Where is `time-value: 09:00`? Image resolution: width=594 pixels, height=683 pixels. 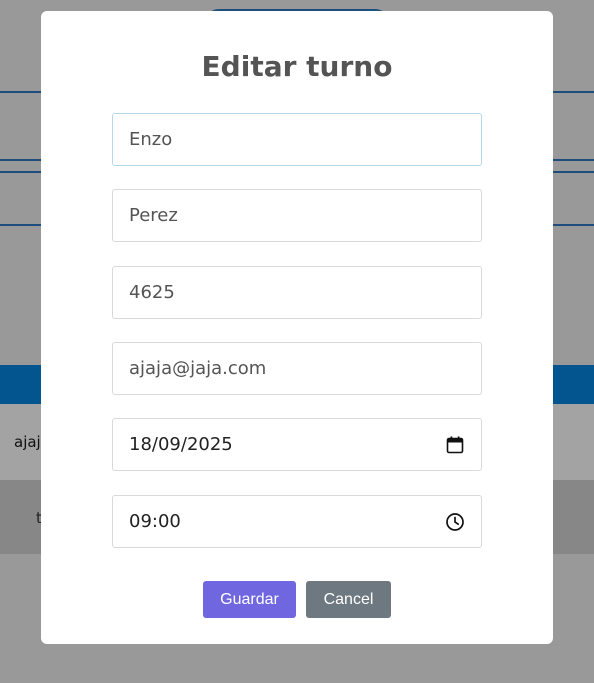
time-value: 09:00 is located at coordinates (155, 521).